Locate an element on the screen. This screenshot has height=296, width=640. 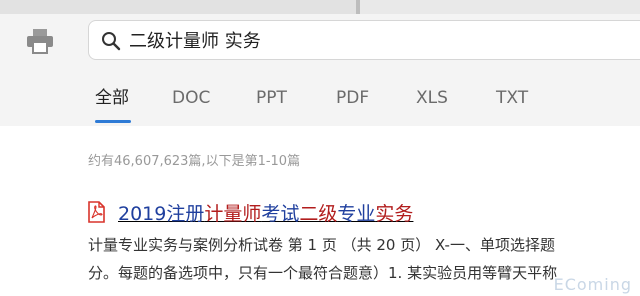
result-count: 约有46,607,623篇,以下是第1-10篇 is located at coordinates (194, 161).